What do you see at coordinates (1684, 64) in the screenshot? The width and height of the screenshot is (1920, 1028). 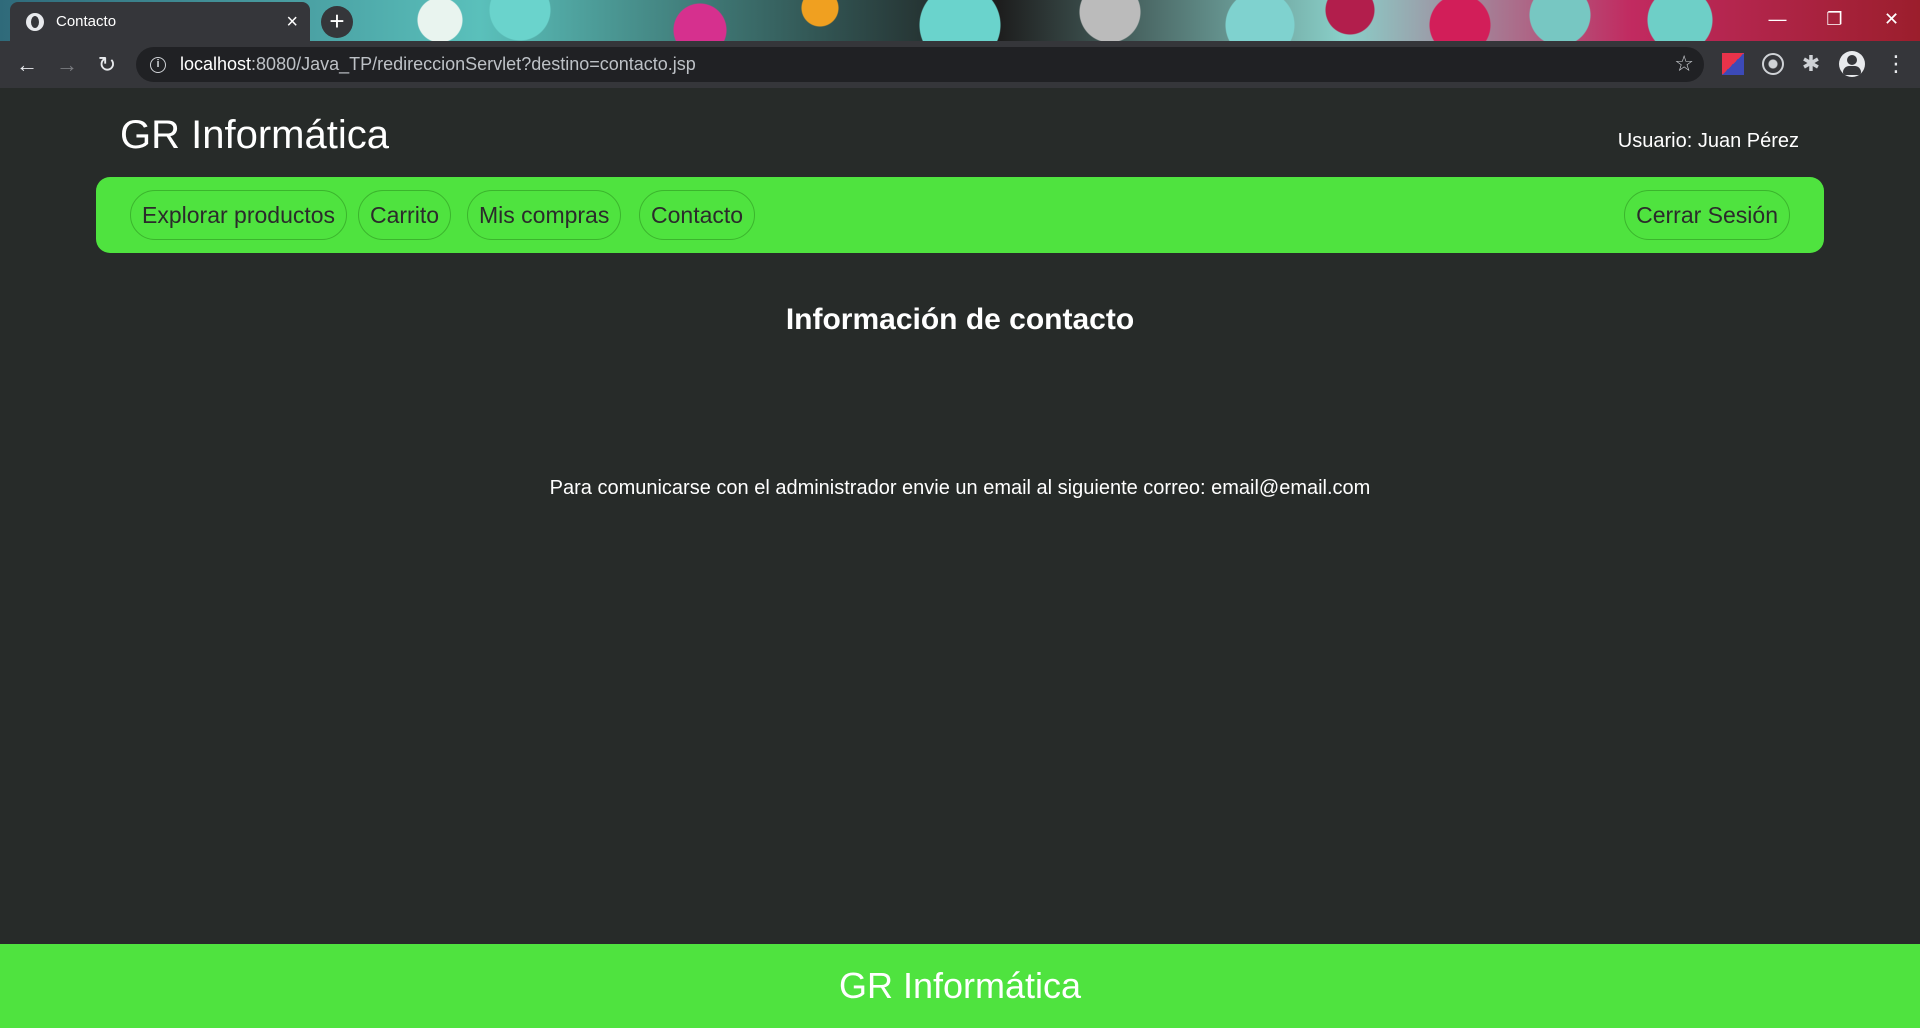 I see `bookmark-star-icon: ☆` at bounding box center [1684, 64].